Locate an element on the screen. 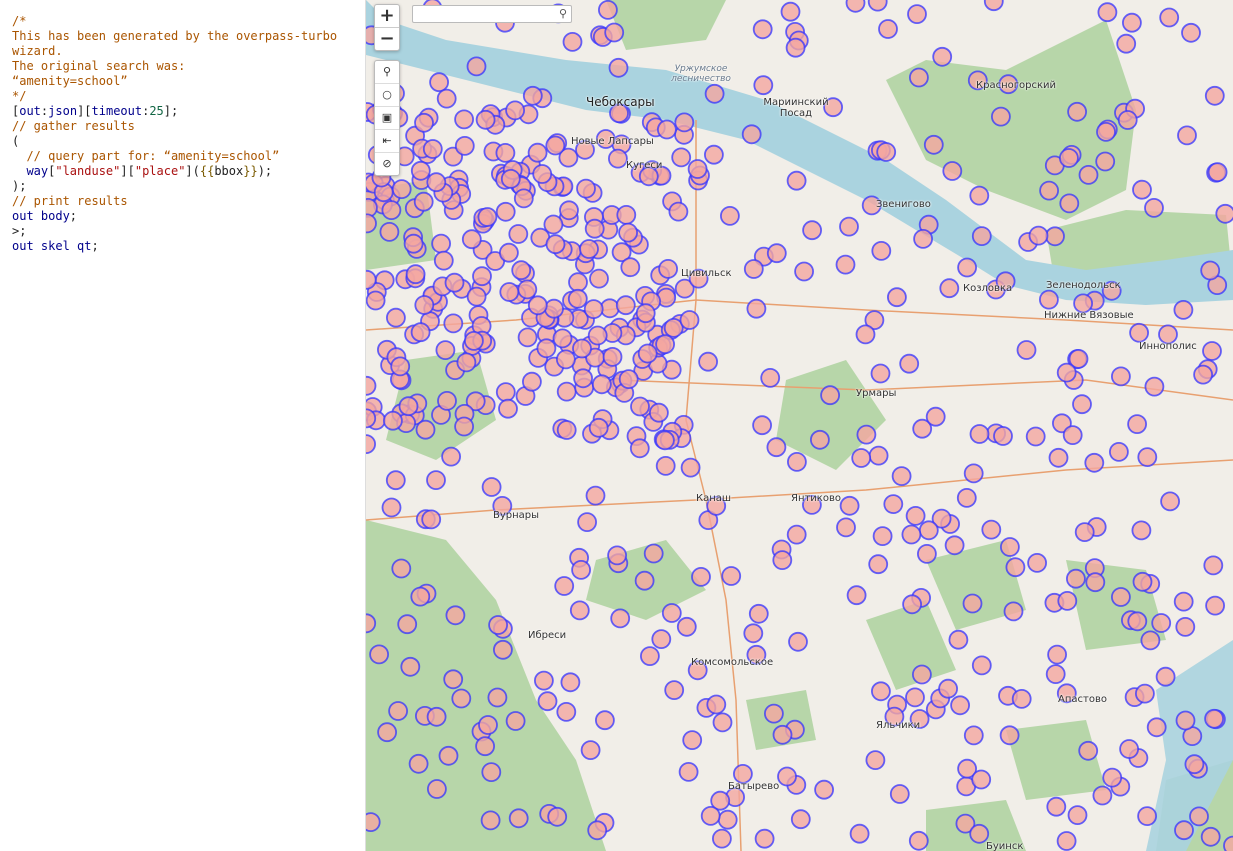  clear-button: ⊘ is located at coordinates (387, 163).